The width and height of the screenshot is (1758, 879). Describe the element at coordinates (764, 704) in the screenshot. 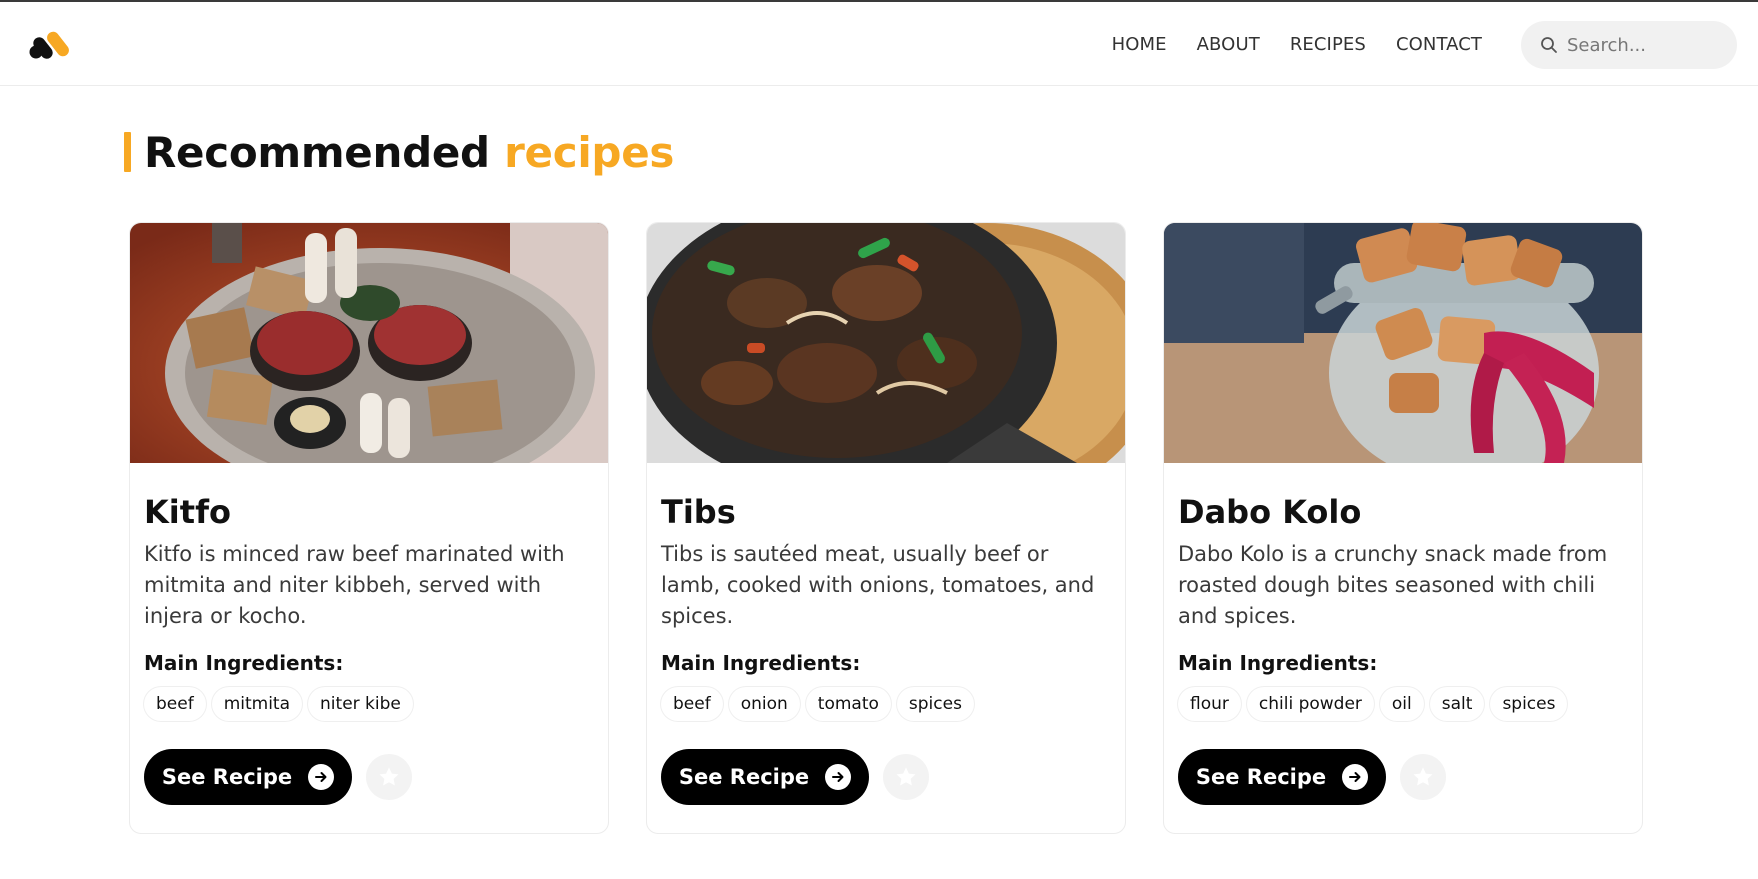

I see `ingredient-tag: onion` at that location.